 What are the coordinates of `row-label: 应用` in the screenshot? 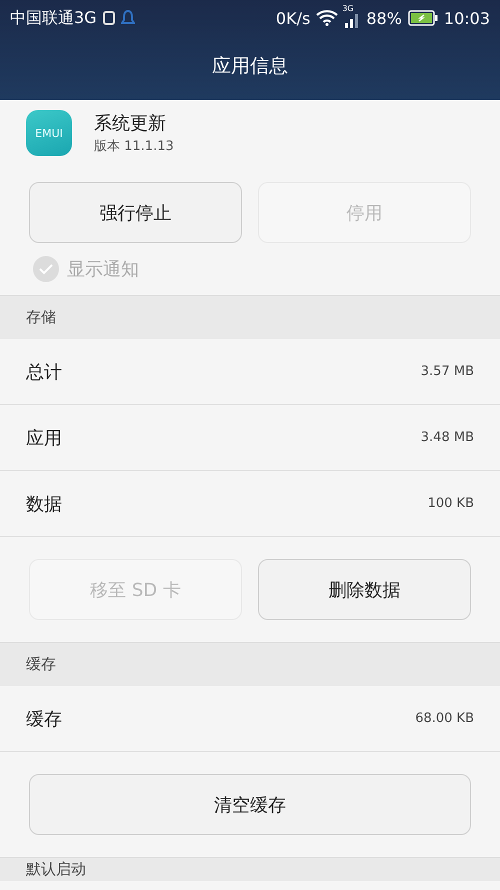 It's located at (44, 438).